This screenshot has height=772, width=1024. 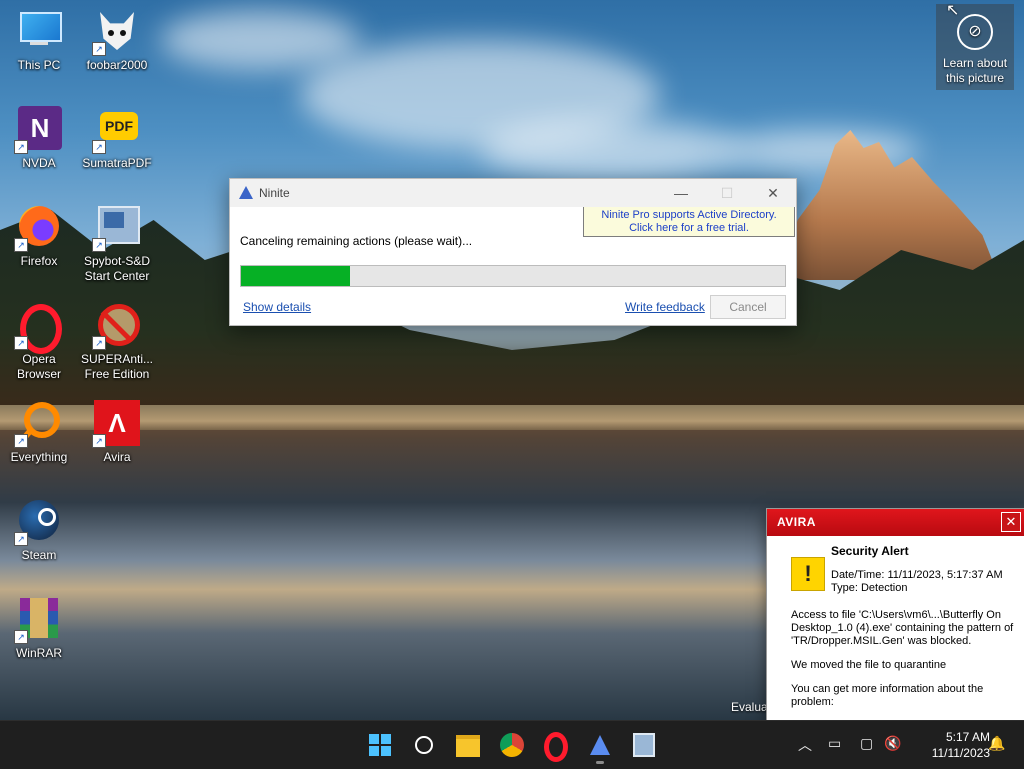 I want to click on chevron-up-icon: ︿, so click(x=805, y=745).